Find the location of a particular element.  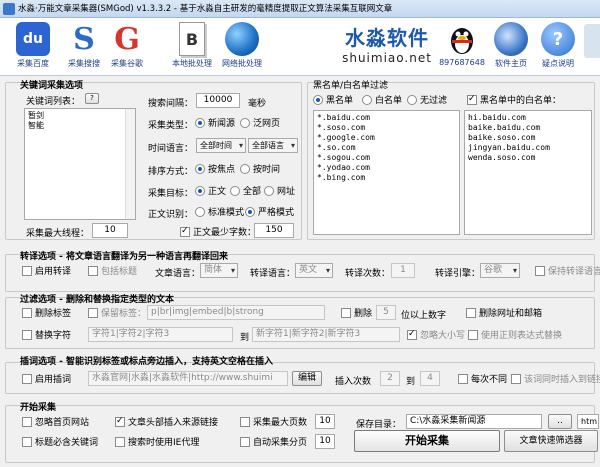

filter-whitelist-radio: 白名单 is located at coordinates (382, 101).